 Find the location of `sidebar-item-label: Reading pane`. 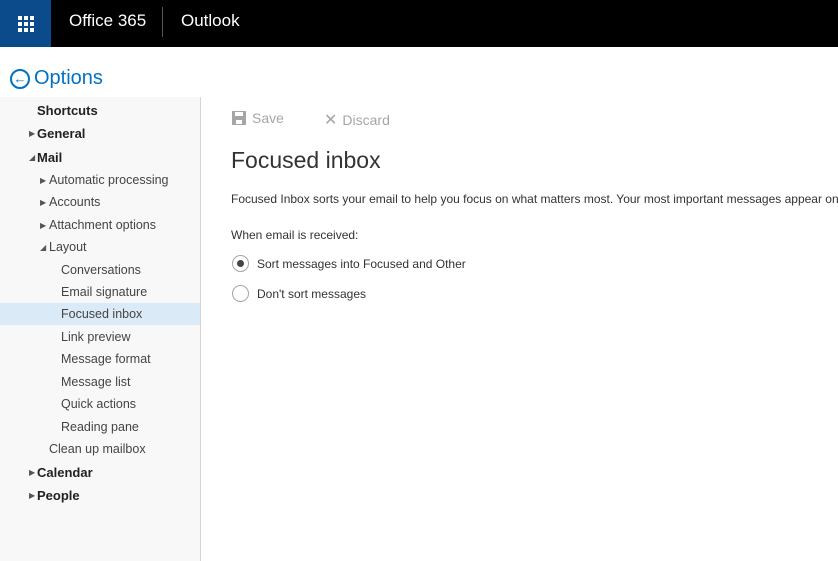

sidebar-item-label: Reading pane is located at coordinates (100, 427).